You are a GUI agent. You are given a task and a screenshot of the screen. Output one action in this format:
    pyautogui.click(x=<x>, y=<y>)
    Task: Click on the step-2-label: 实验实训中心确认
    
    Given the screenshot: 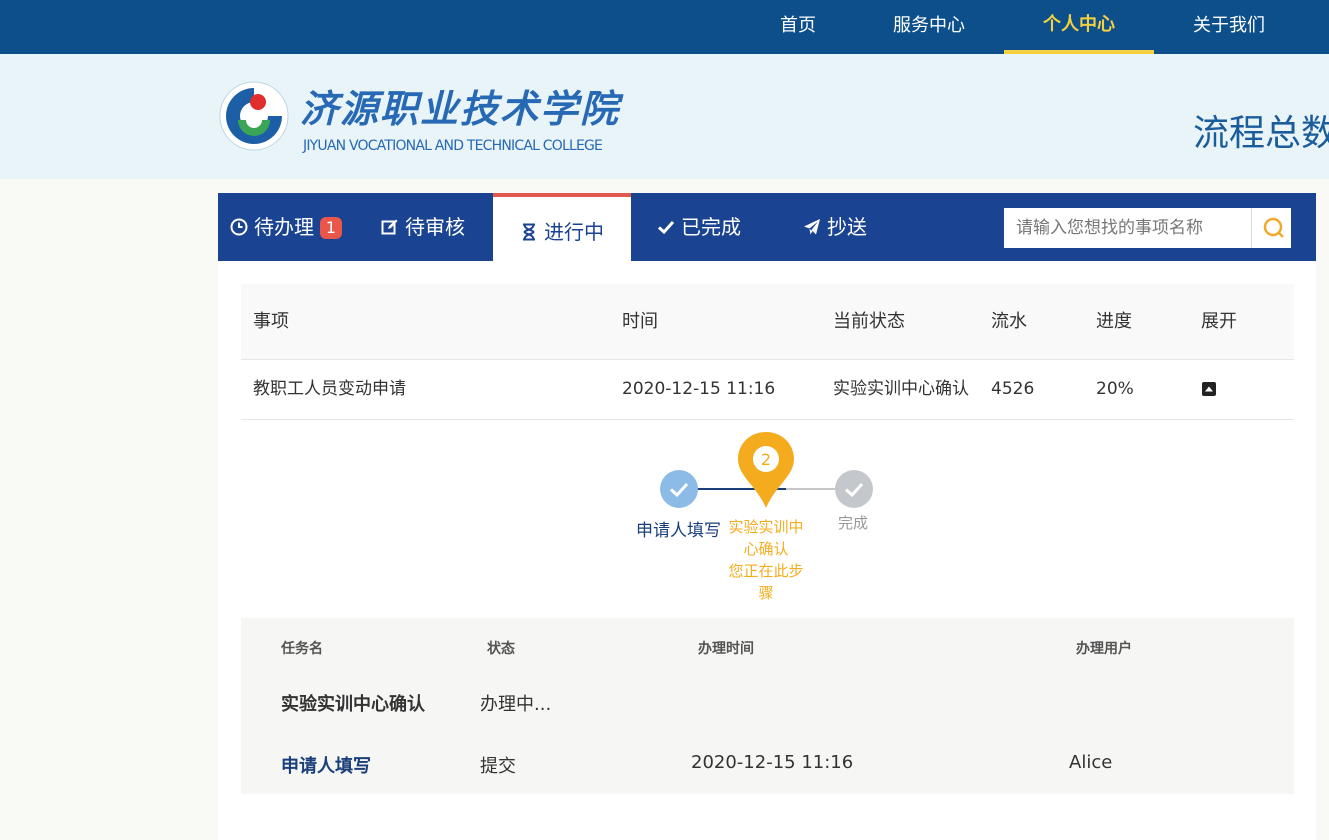 What is the action you would take?
    pyautogui.click(x=766, y=538)
    